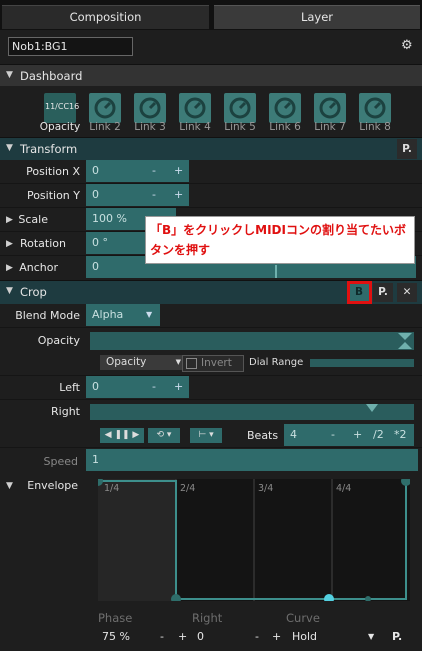 The height and width of the screenshot is (651, 422). I want to click on phase-label: Phase, so click(115, 618).